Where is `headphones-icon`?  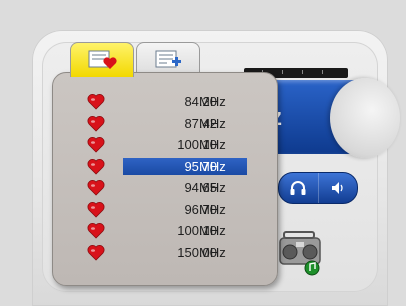 headphones-icon is located at coordinates (298, 188).